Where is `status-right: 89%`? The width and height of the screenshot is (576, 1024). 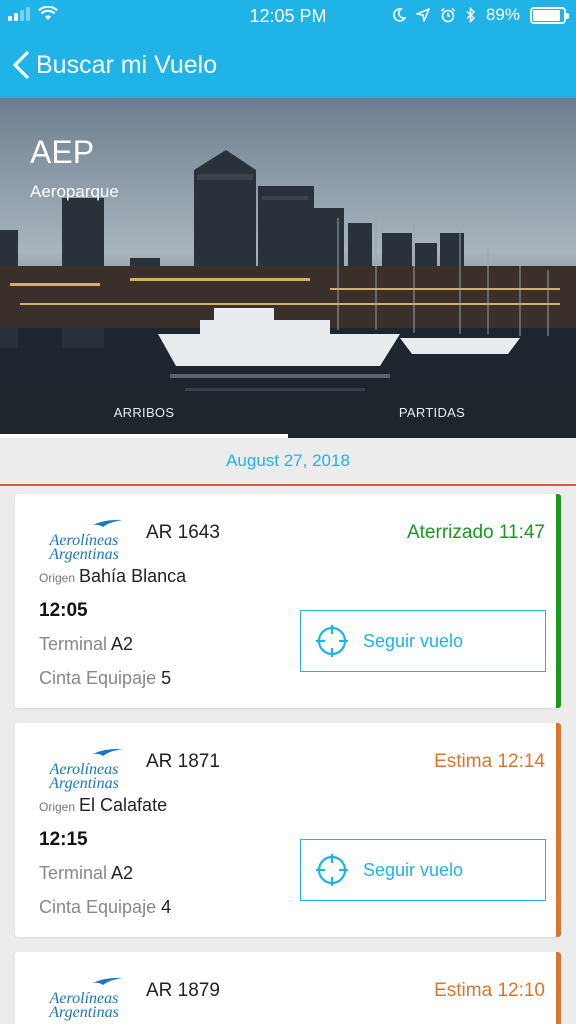
status-right: 89% is located at coordinates (480, 15).